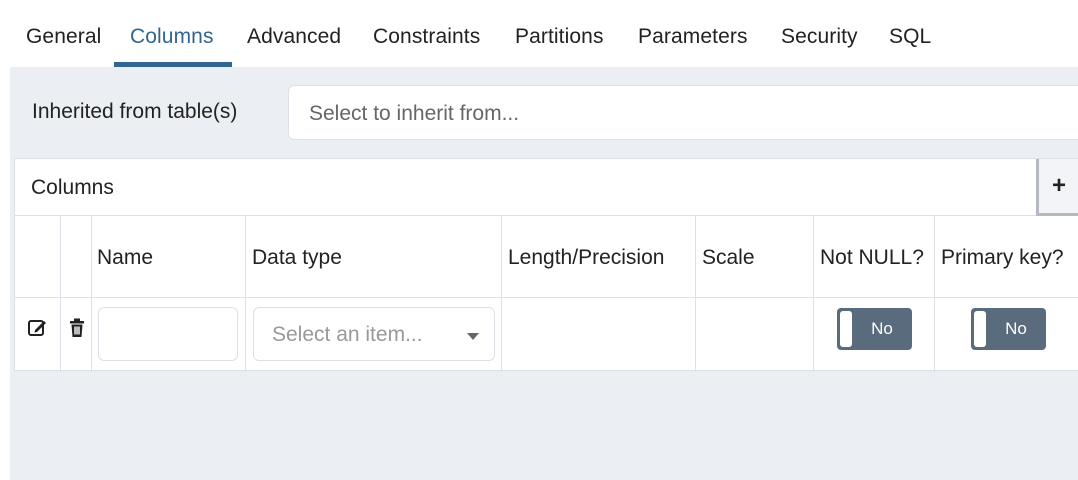 The height and width of the screenshot is (480, 1078). I want to click on not-null-toggle: No, so click(874, 329).